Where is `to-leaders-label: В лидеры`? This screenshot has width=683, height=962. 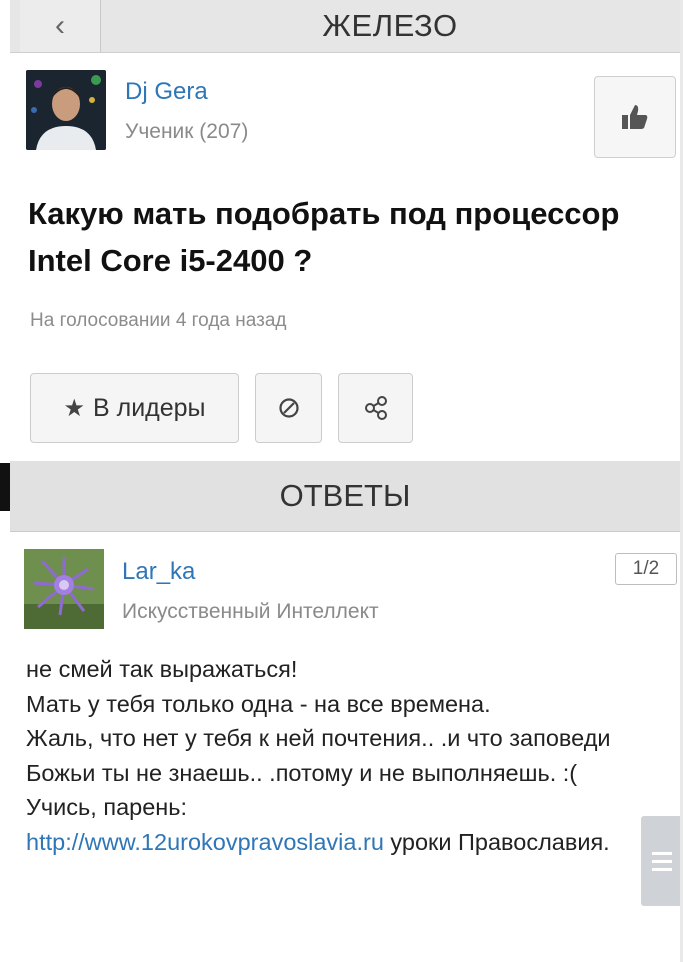
to-leaders-label: В лидеры is located at coordinates (149, 407).